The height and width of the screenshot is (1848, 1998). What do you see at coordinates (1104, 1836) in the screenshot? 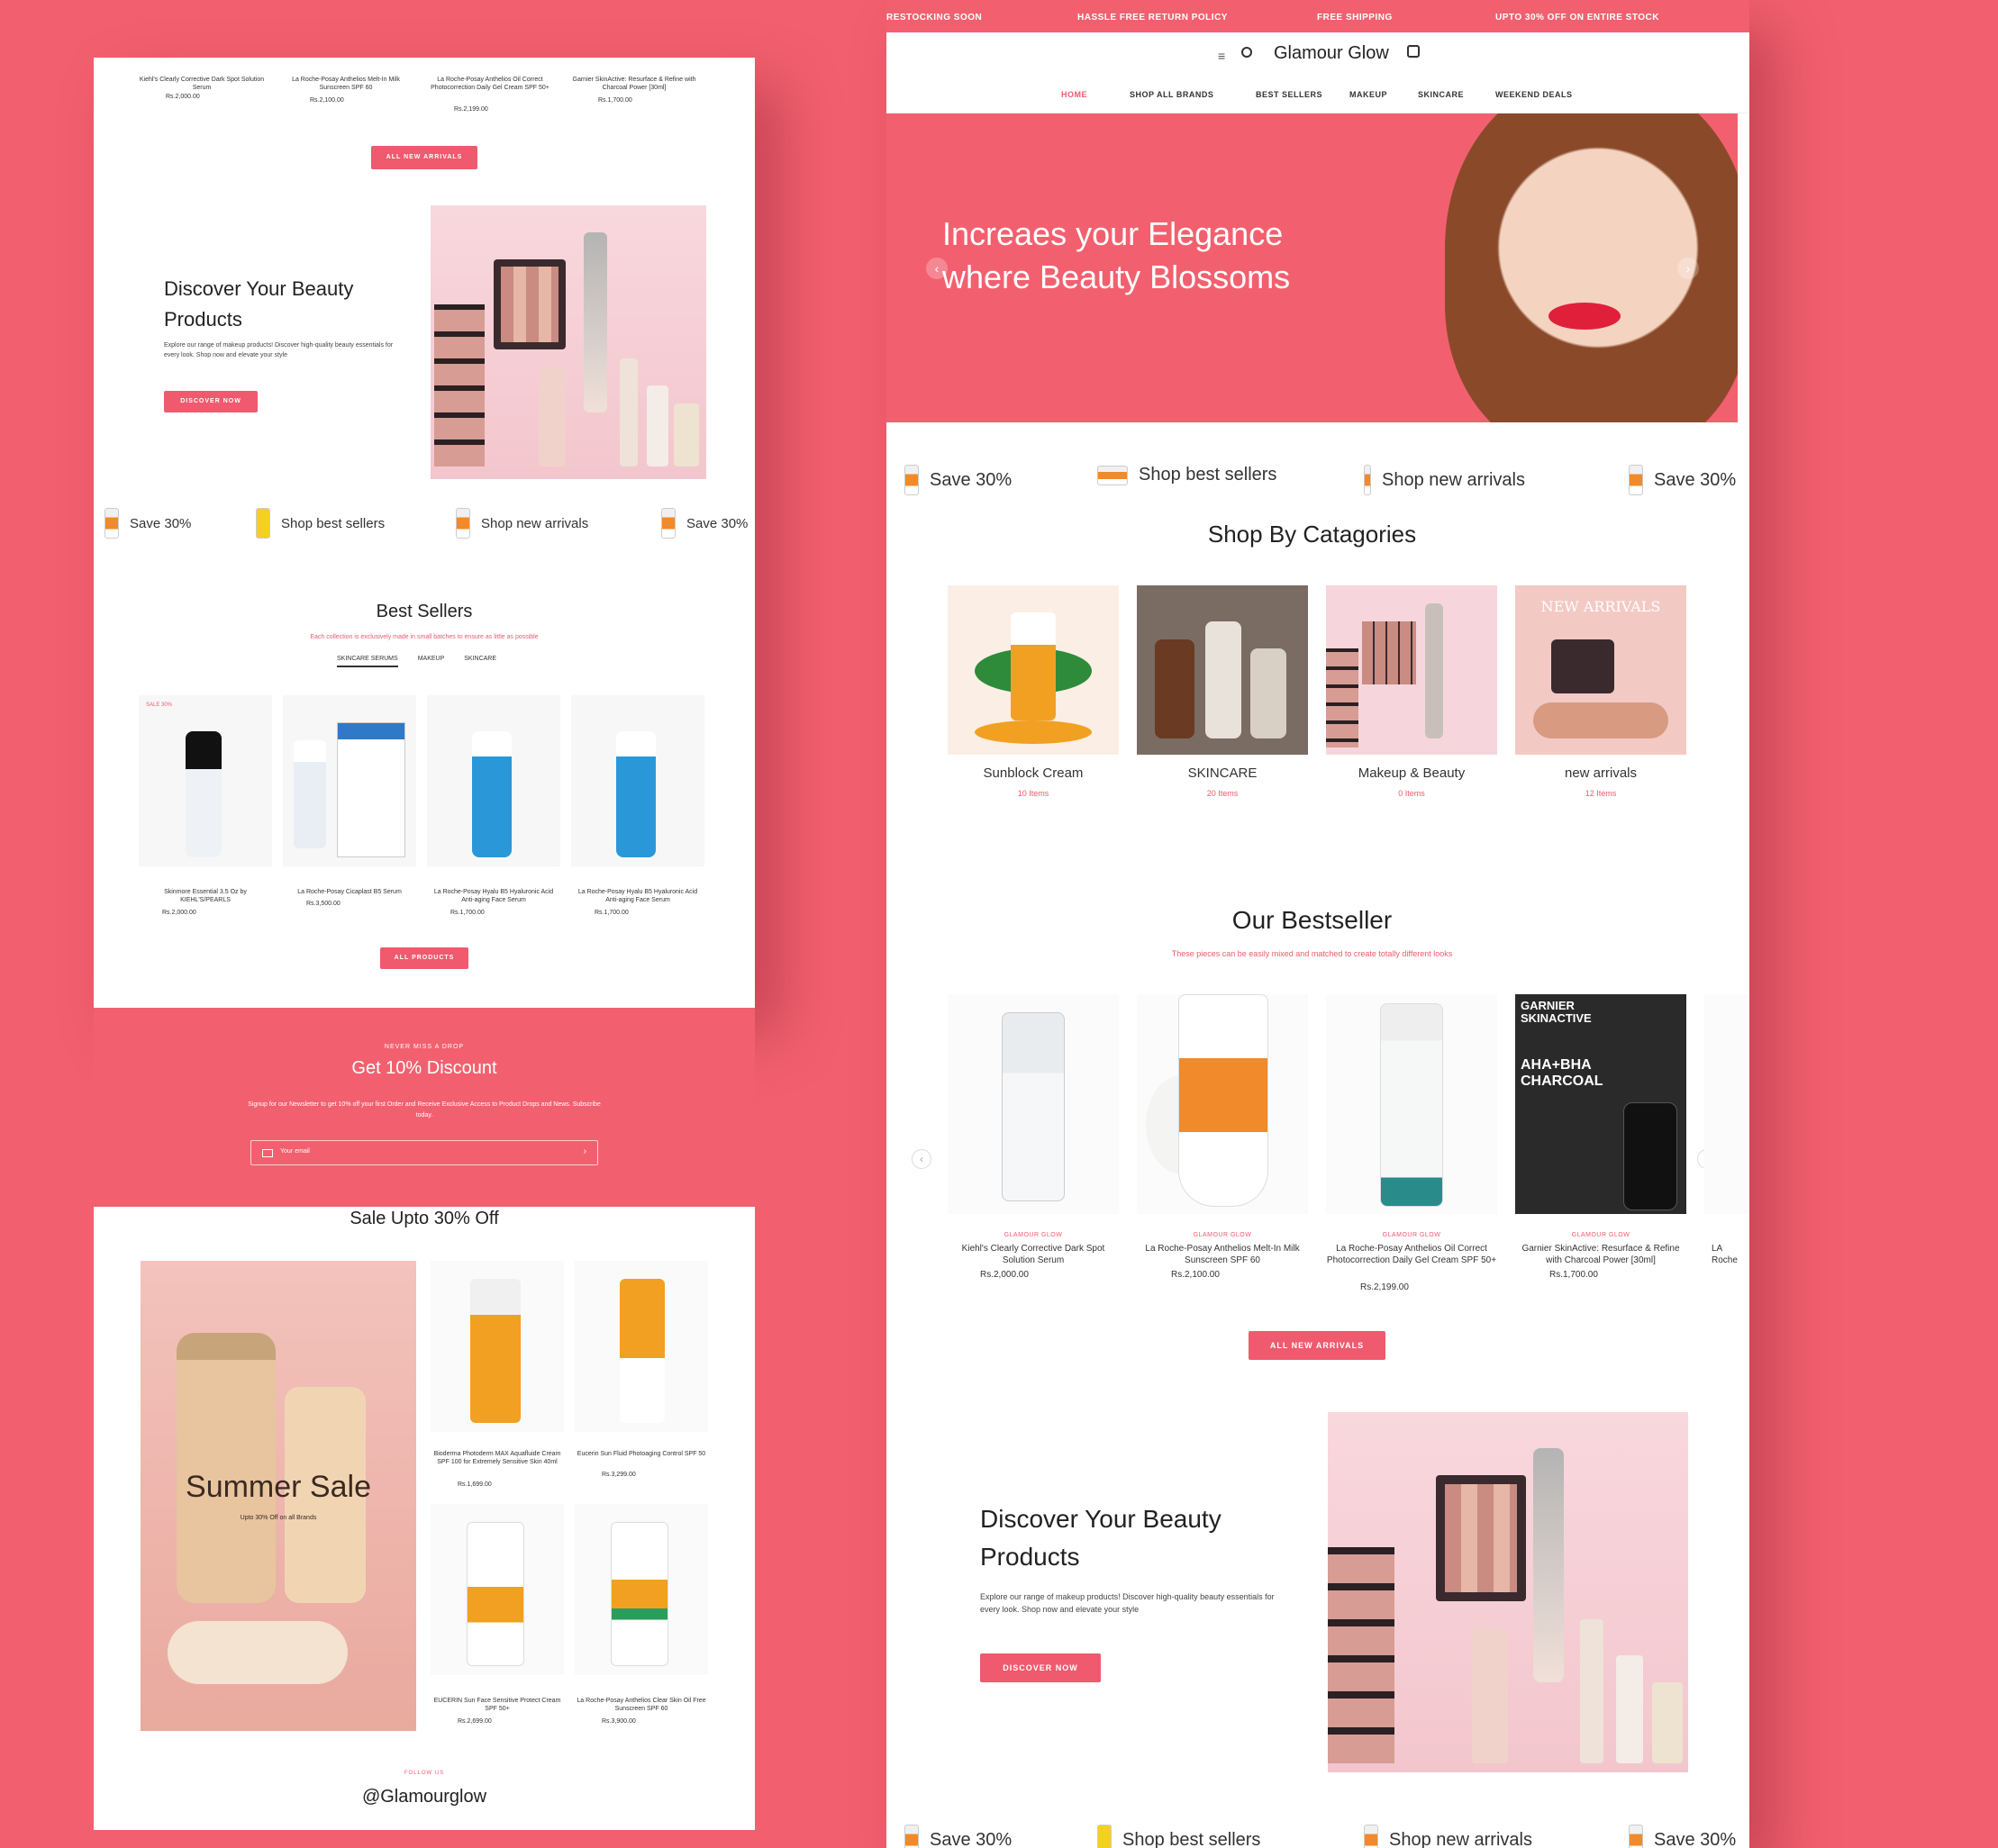
I see `tube-icon` at bounding box center [1104, 1836].